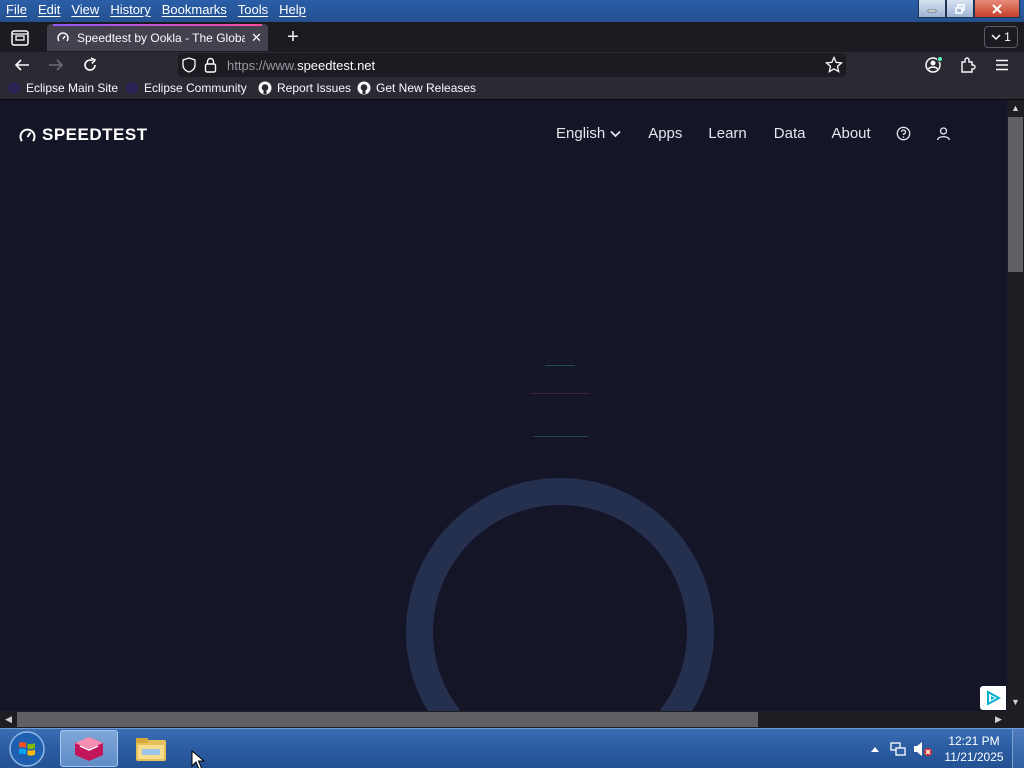  What do you see at coordinates (210, 65) in the screenshot?
I see `lock-icon` at bounding box center [210, 65].